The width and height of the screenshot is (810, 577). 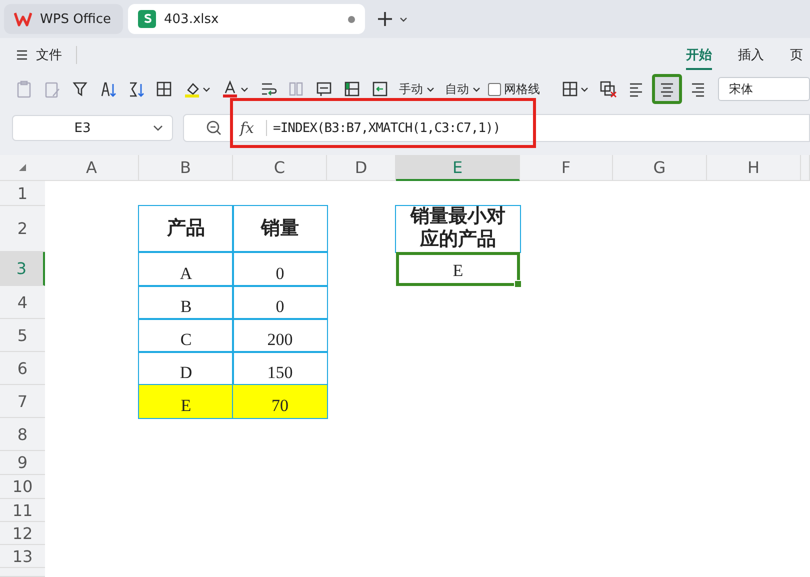 I want to click on name-box: E3, so click(x=92, y=128).